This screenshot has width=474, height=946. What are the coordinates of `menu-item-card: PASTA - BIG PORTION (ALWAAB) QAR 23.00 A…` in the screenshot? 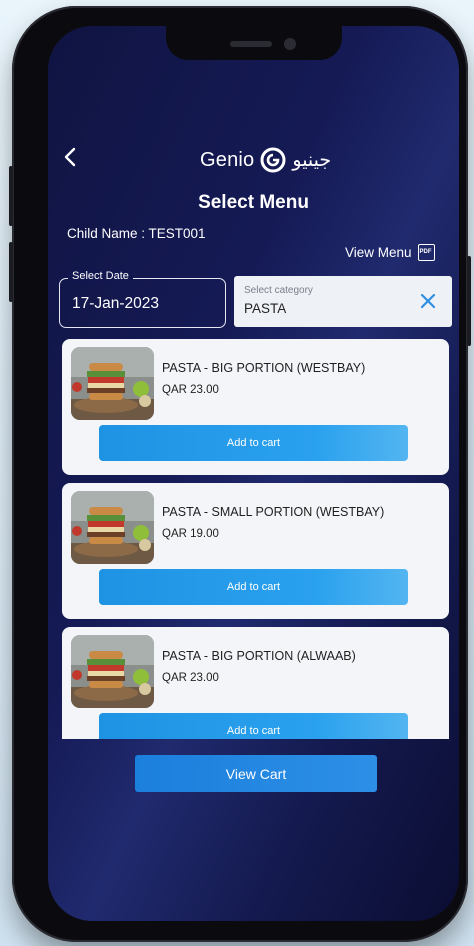 It's located at (255, 683).